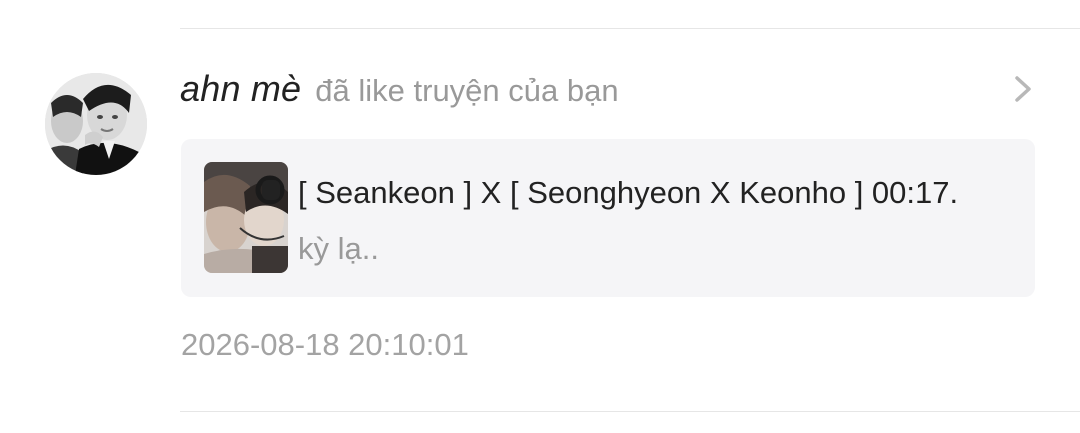 The image size is (1080, 433). What do you see at coordinates (338, 248) in the screenshot?
I see `story-subtitle: kỳ lạ..` at bounding box center [338, 248].